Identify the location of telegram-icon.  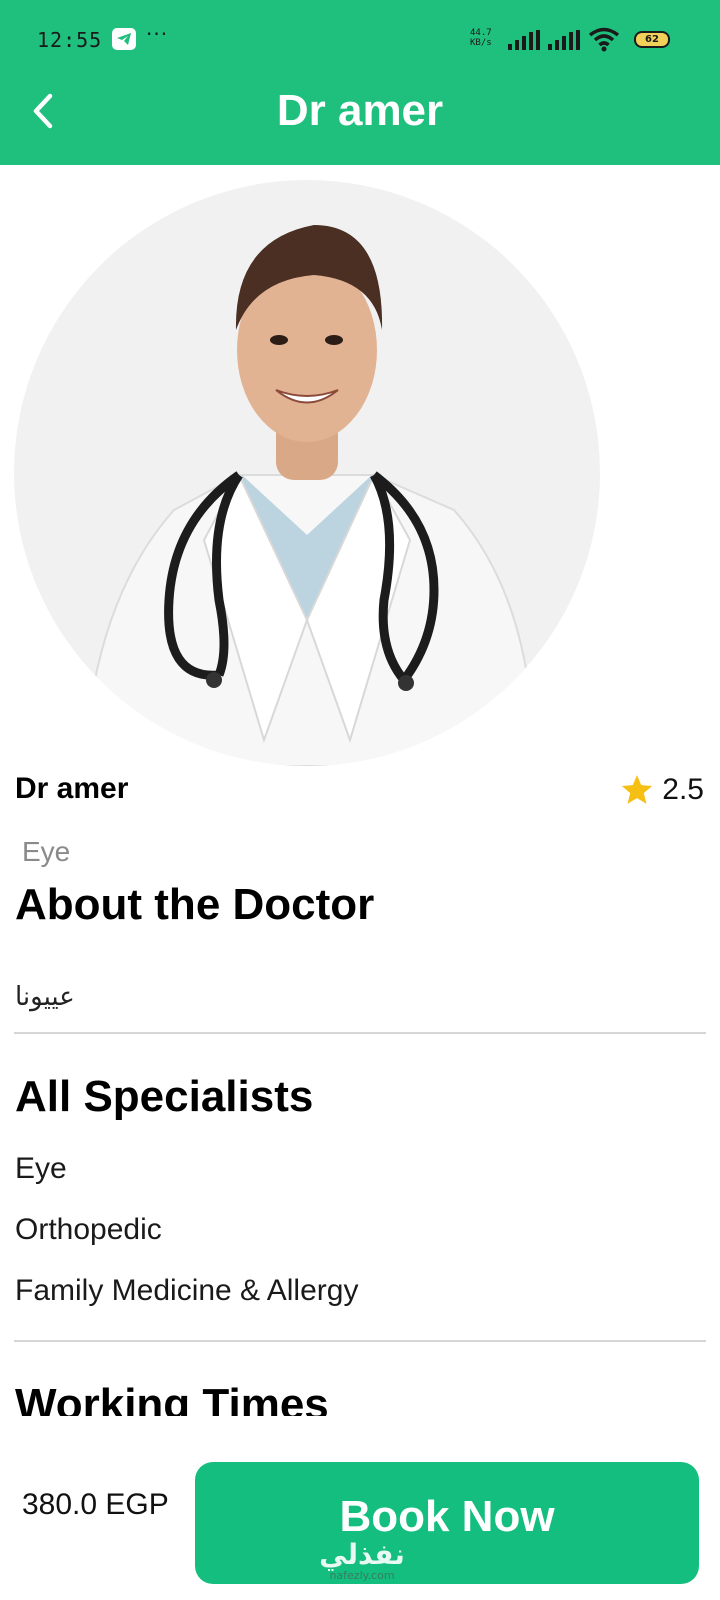
(124, 39).